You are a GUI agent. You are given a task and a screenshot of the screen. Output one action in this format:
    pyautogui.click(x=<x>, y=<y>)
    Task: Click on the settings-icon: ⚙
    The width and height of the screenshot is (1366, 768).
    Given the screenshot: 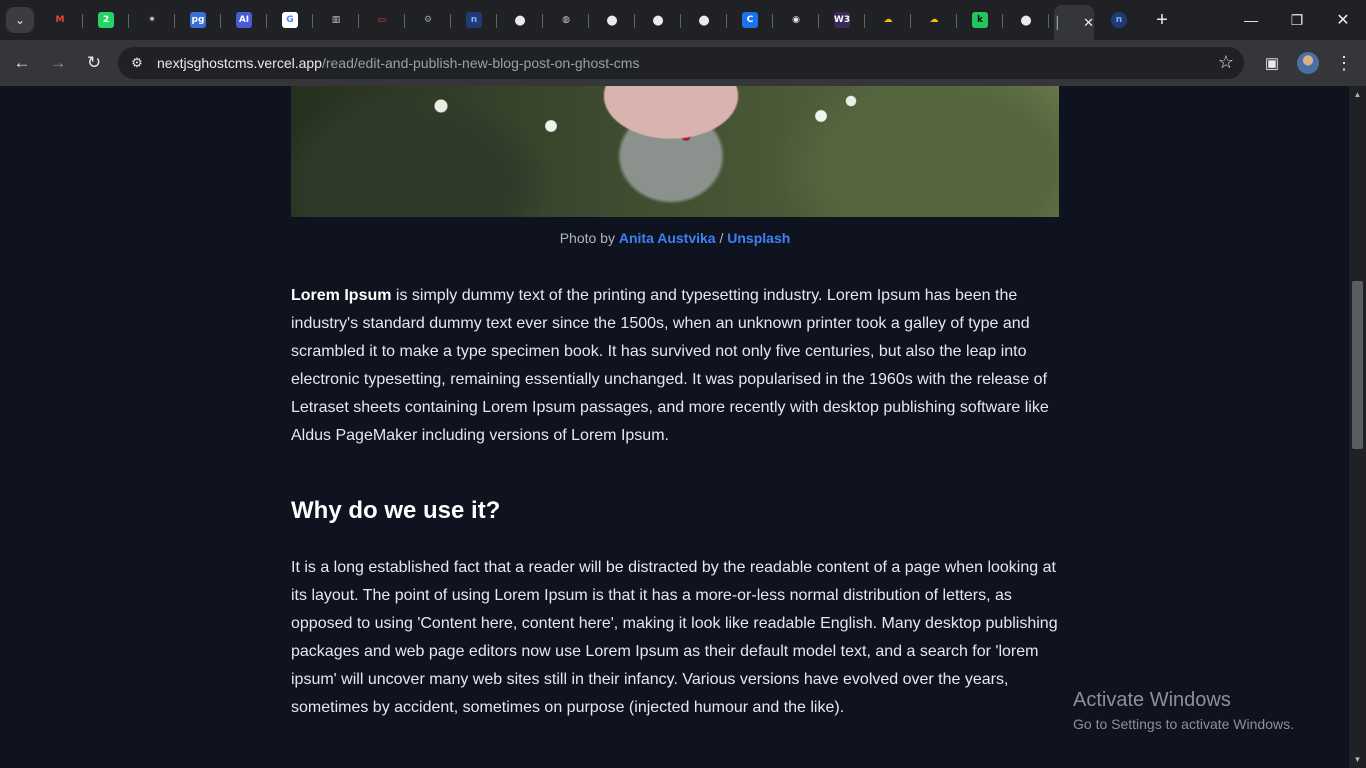 What is the action you would take?
    pyautogui.click(x=428, y=20)
    